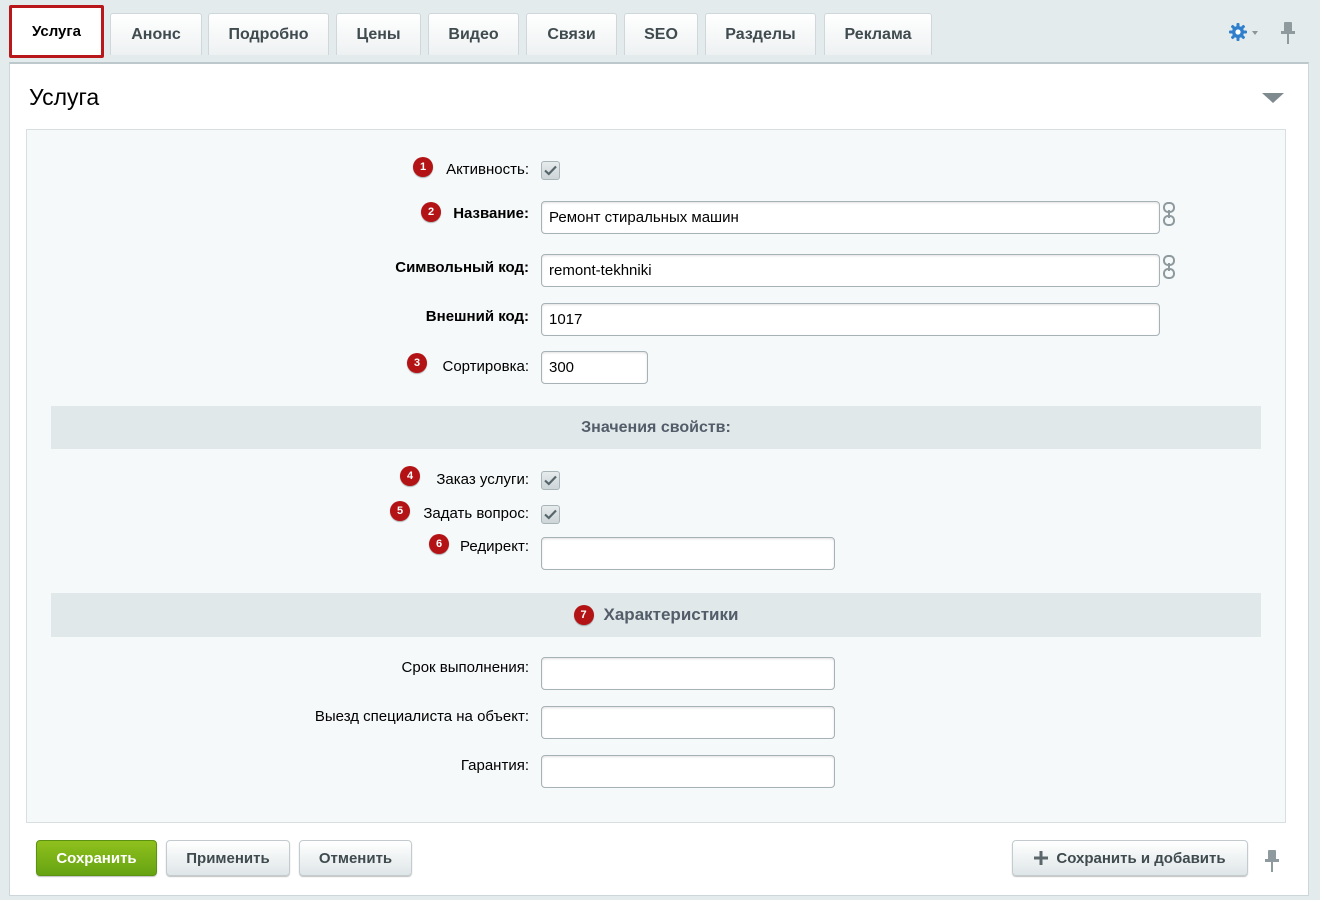 This screenshot has height=900, width=1320. Describe the element at coordinates (355, 858) in the screenshot. I see `cancel-button: Отменить` at that location.